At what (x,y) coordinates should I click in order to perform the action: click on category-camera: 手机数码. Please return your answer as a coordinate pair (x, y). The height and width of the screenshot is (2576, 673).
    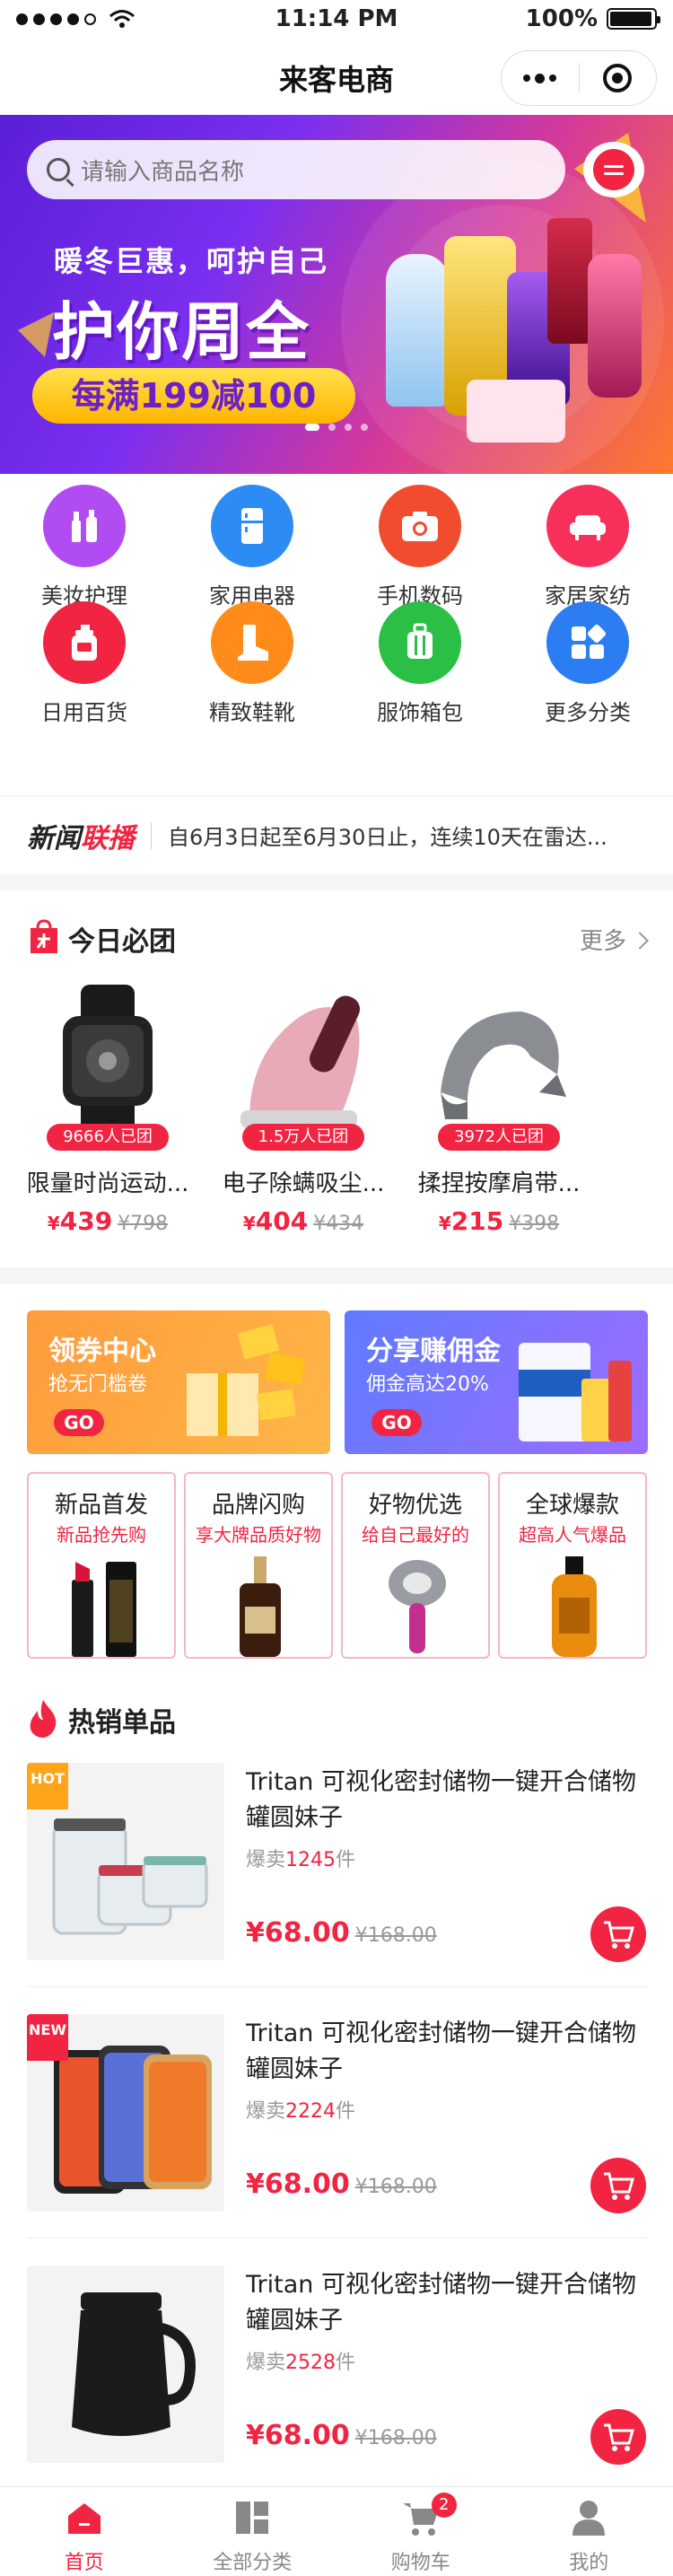
    Looking at the image, I should click on (420, 552).